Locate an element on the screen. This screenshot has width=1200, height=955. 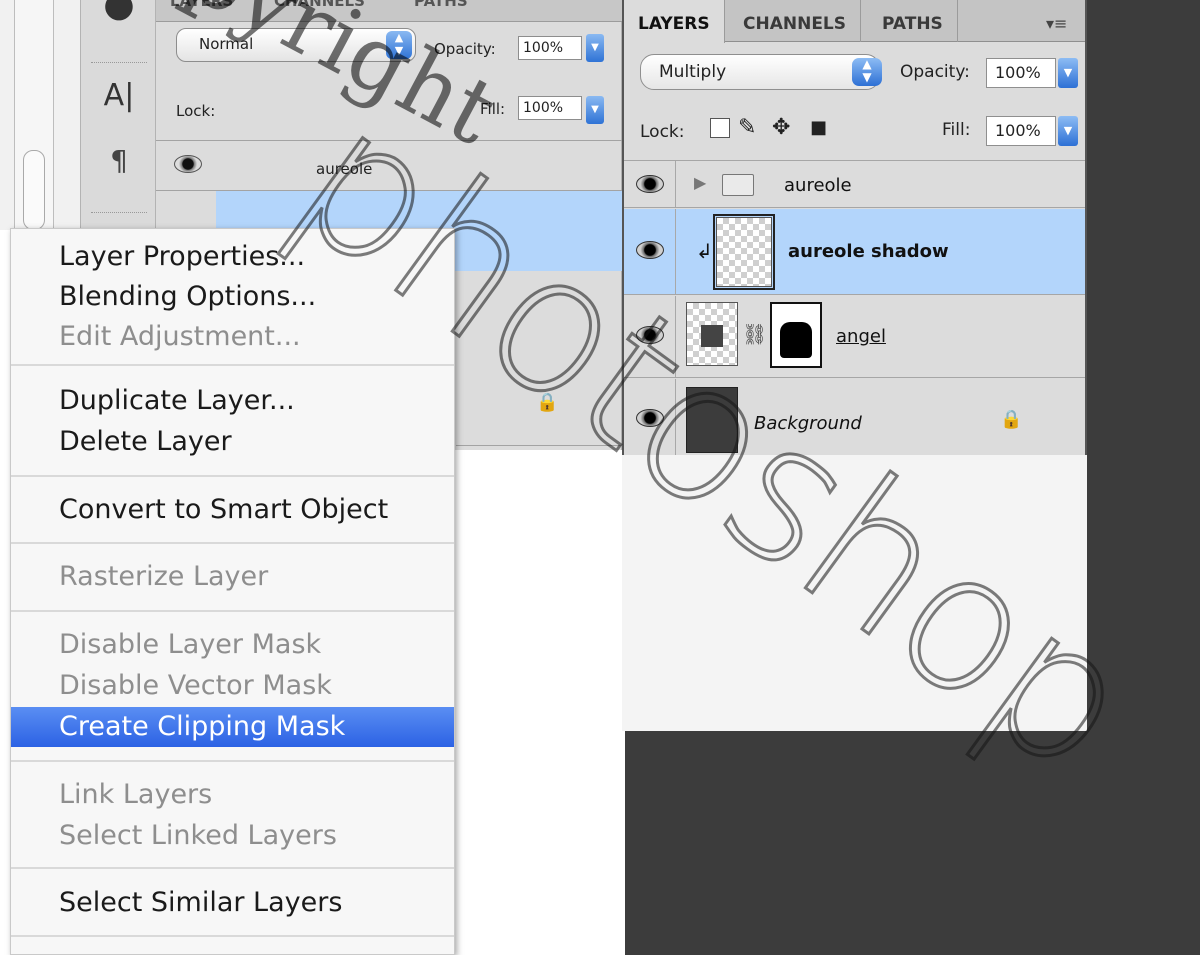
layer-name: angel is located at coordinates (861, 336).